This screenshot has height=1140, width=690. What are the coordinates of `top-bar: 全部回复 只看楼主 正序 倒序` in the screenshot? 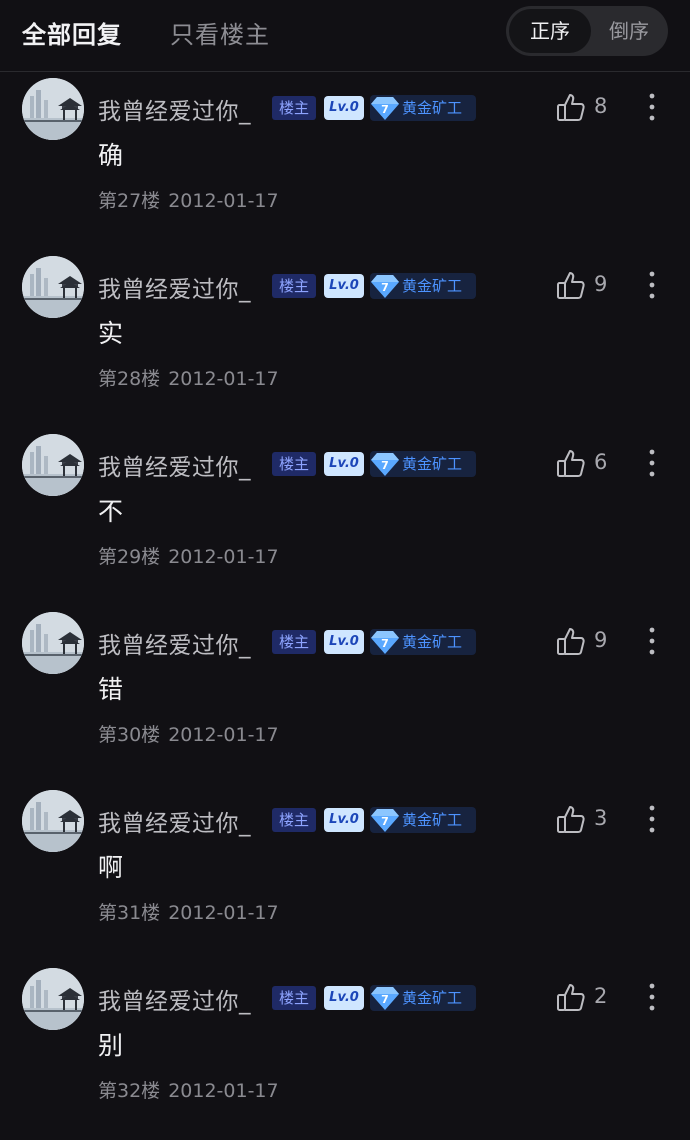 It's located at (345, 36).